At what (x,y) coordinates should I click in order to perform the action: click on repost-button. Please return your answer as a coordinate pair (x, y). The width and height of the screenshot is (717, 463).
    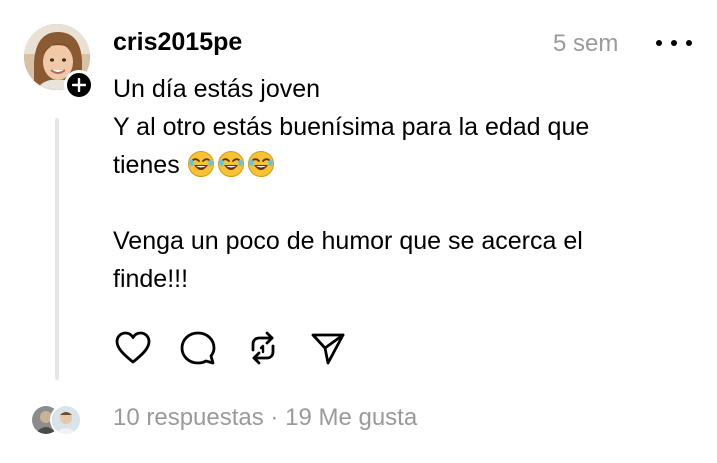
    Looking at the image, I should click on (263, 348).